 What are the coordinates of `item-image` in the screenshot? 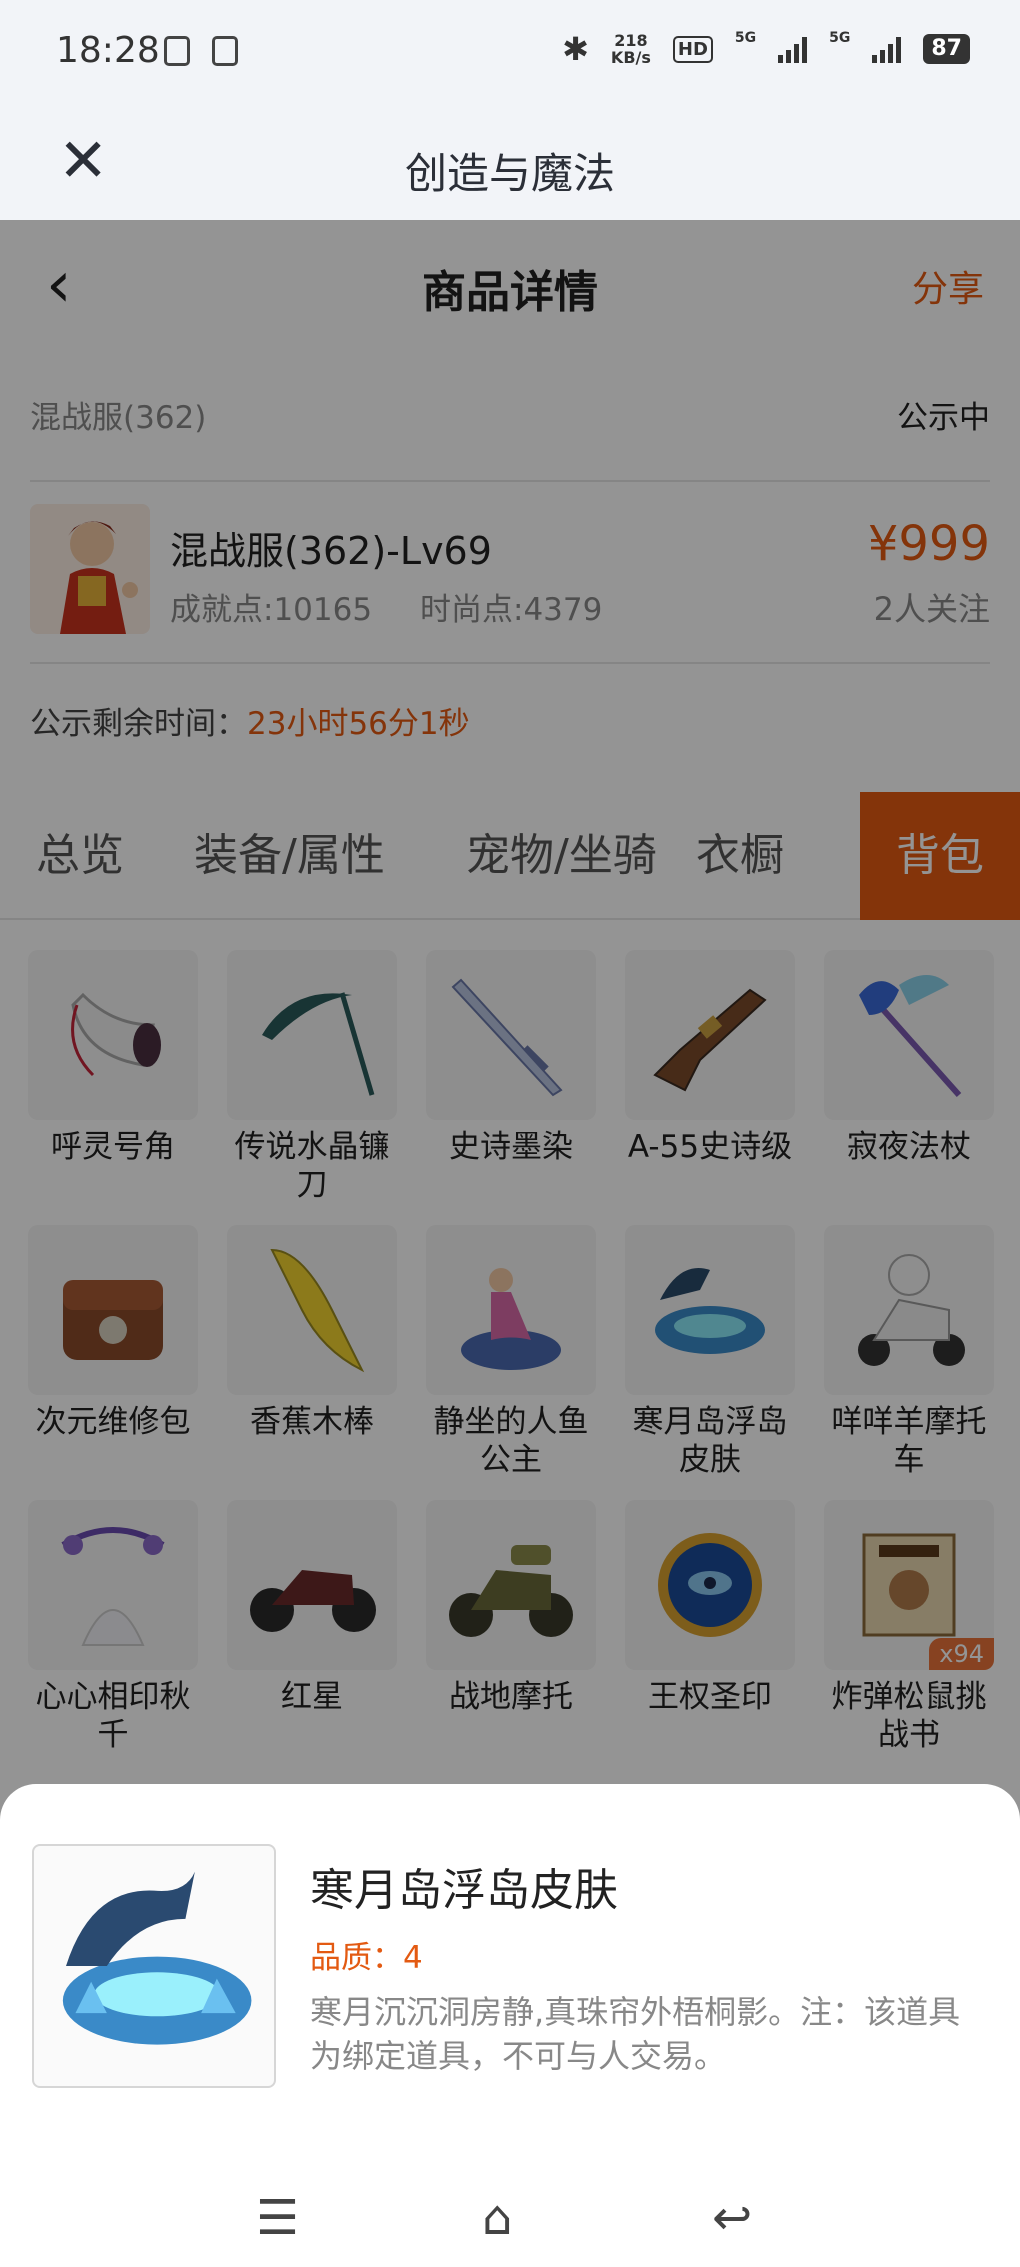 It's located at (154, 1966).